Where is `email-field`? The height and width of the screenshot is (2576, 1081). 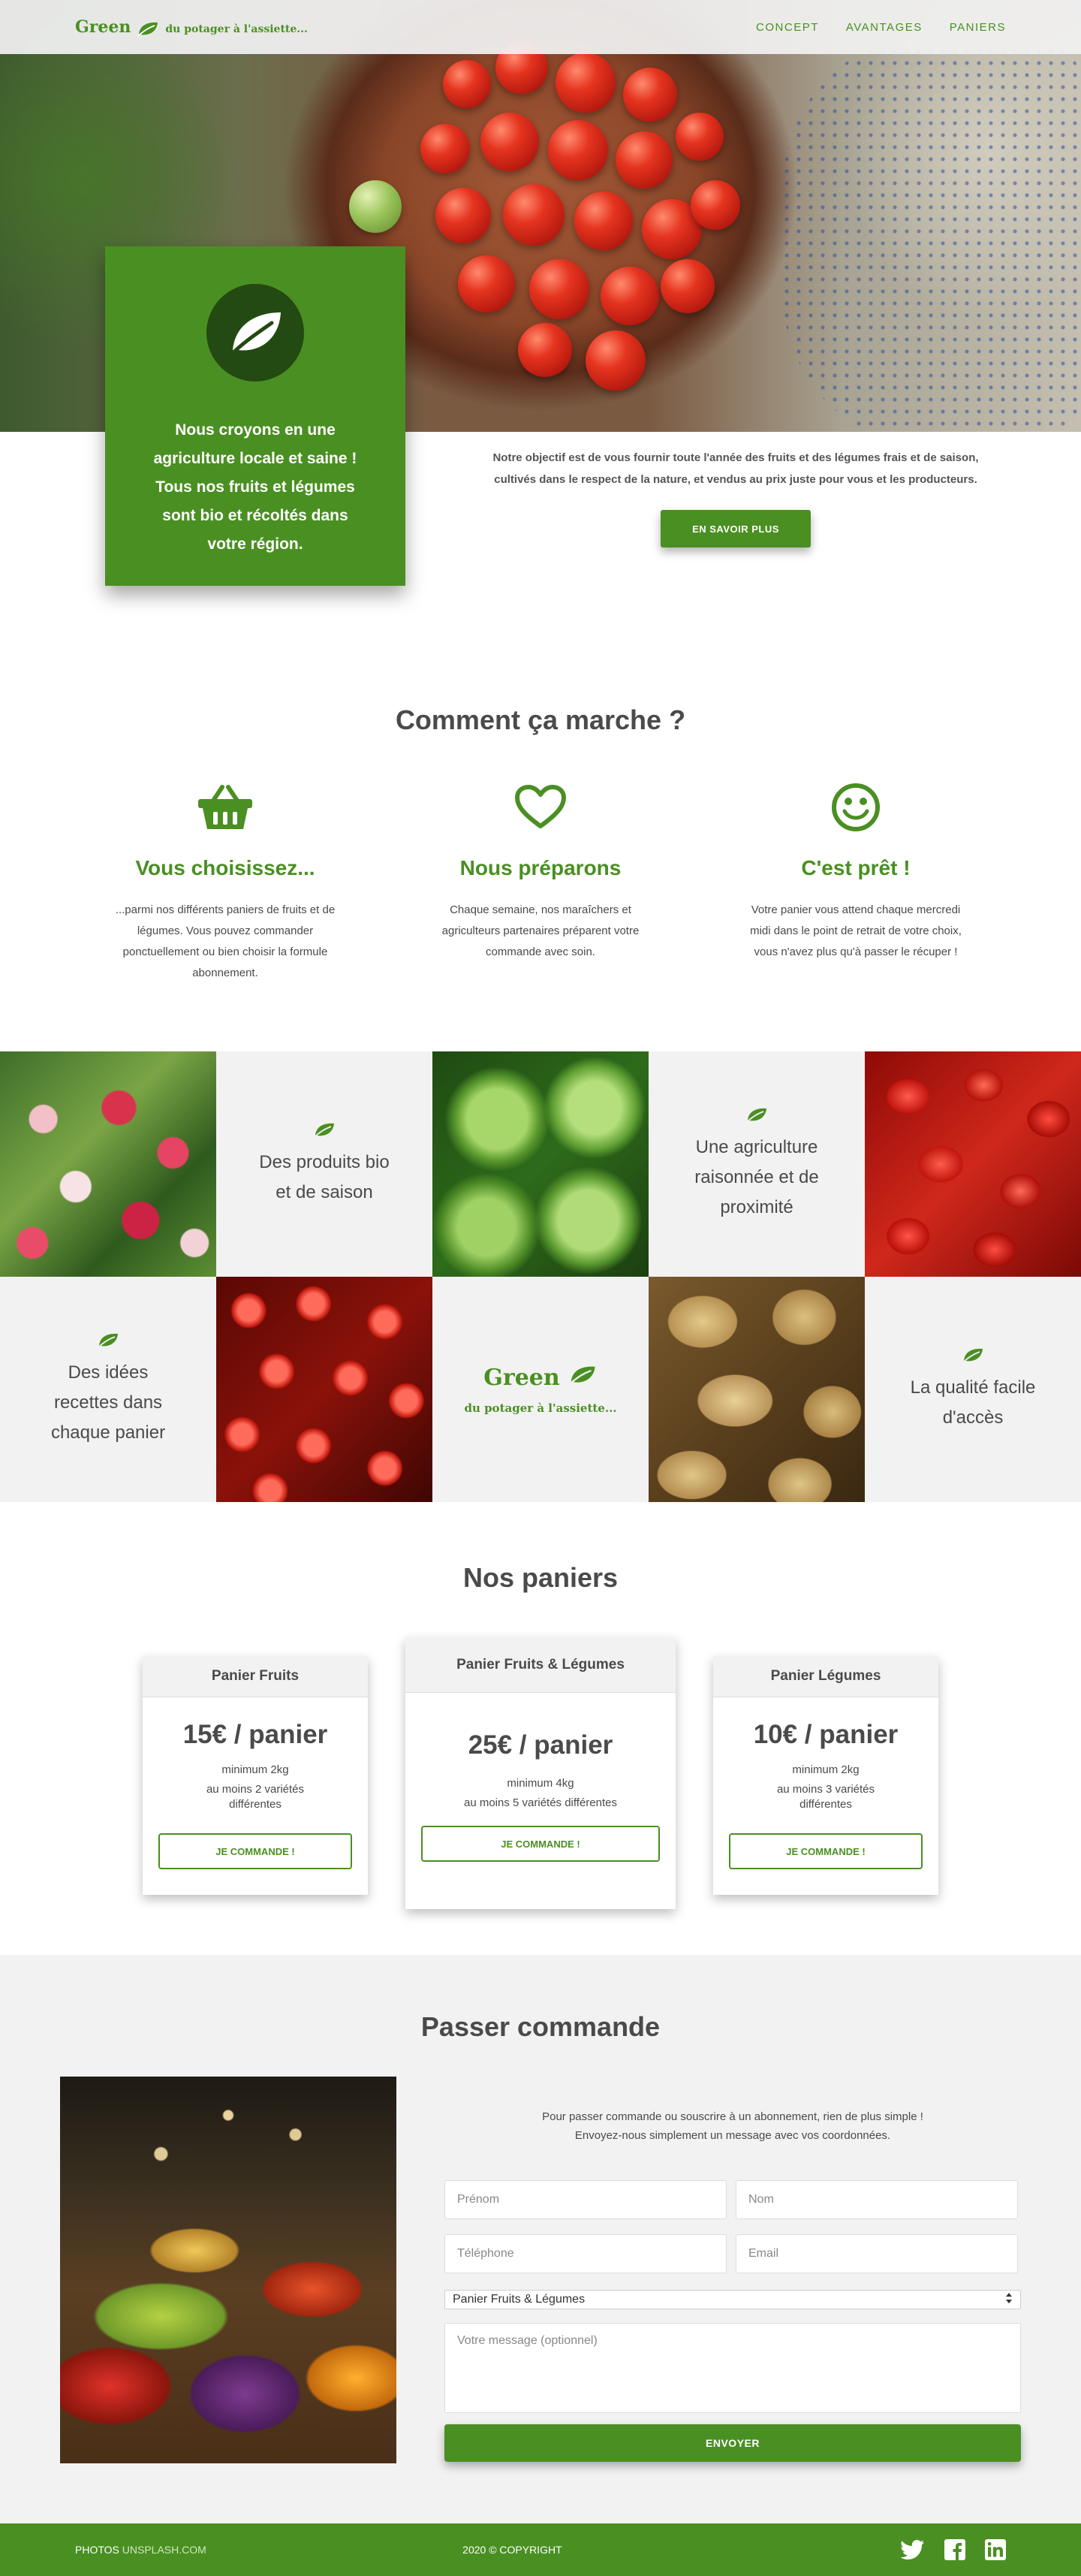
email-field is located at coordinates (877, 2253).